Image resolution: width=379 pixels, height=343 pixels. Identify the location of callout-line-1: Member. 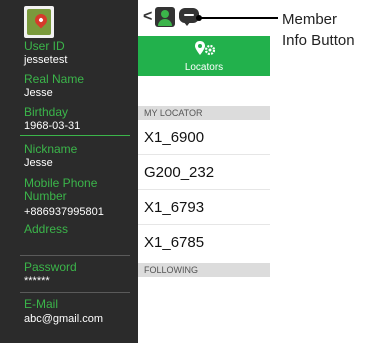
(310, 19).